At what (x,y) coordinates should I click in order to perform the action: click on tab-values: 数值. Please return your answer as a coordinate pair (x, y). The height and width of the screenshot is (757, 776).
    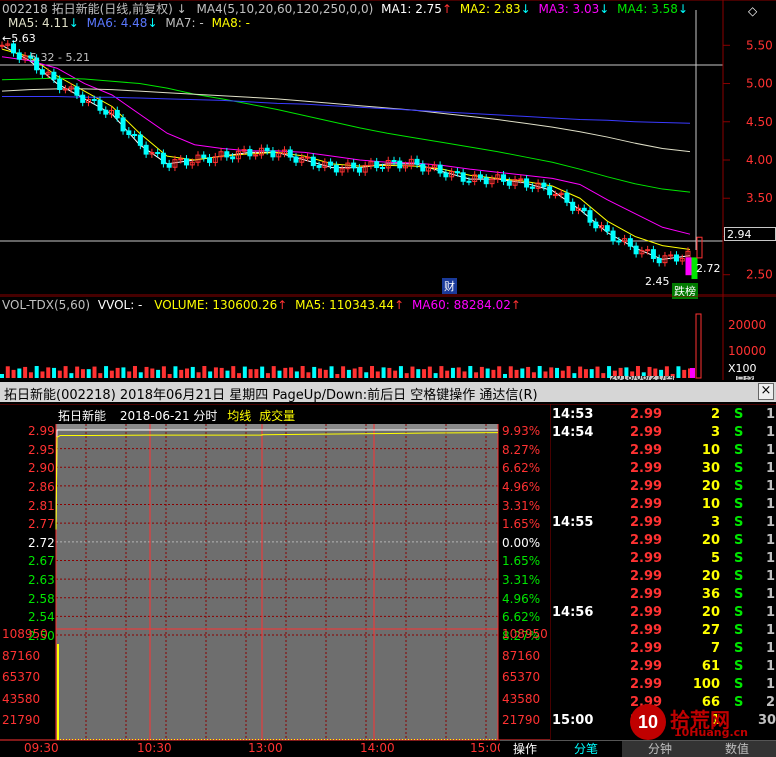
    Looking at the image, I should click on (737, 748).